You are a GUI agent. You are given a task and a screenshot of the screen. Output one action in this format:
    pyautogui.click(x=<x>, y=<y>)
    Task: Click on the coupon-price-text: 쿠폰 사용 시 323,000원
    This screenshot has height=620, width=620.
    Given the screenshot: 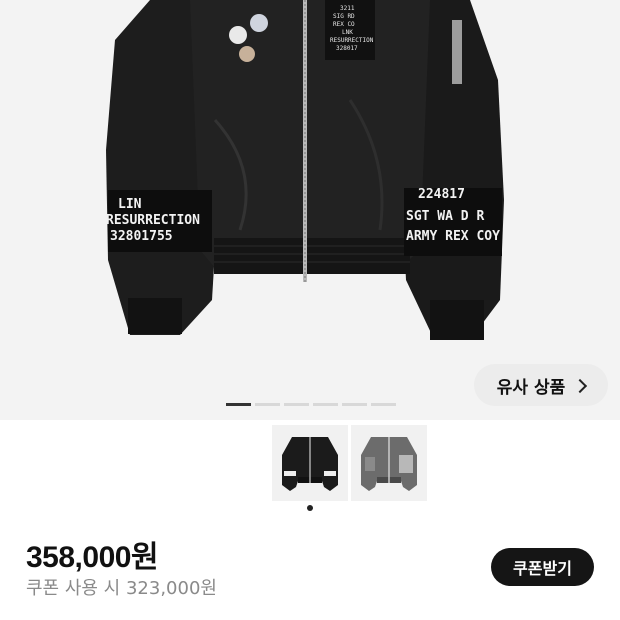 What is the action you would take?
    pyautogui.click(x=121, y=588)
    